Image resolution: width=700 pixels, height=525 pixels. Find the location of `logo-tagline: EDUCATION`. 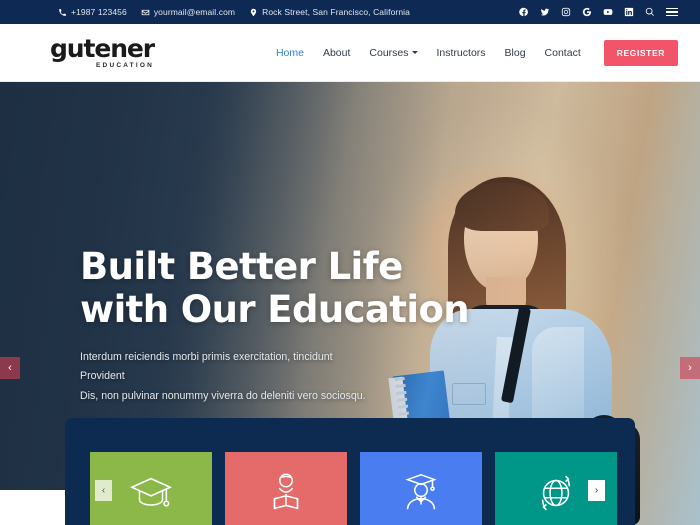

logo-tagline: EDUCATION is located at coordinates (125, 65).